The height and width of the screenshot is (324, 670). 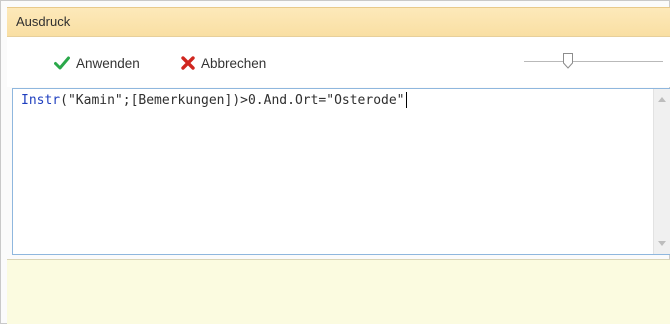 What do you see at coordinates (62, 63) in the screenshot?
I see `checkmark-icon` at bounding box center [62, 63].